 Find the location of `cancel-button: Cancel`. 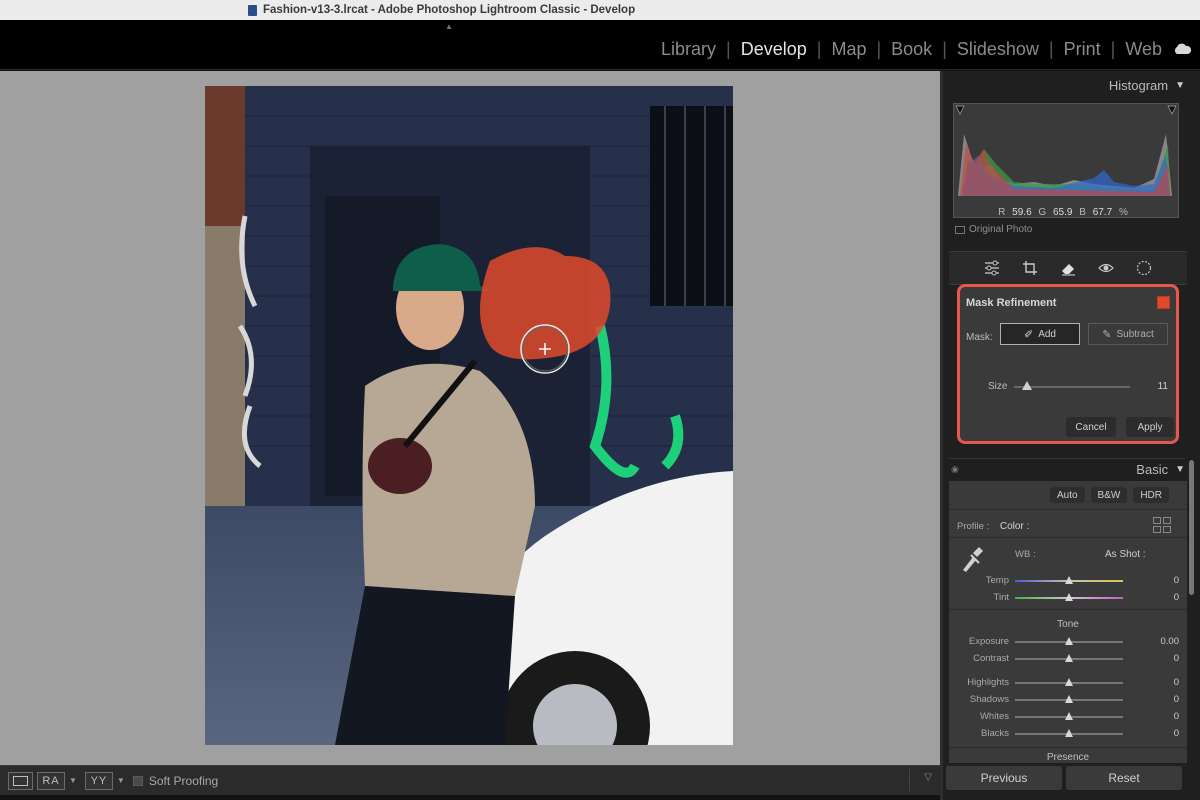

cancel-button: Cancel is located at coordinates (1091, 427).